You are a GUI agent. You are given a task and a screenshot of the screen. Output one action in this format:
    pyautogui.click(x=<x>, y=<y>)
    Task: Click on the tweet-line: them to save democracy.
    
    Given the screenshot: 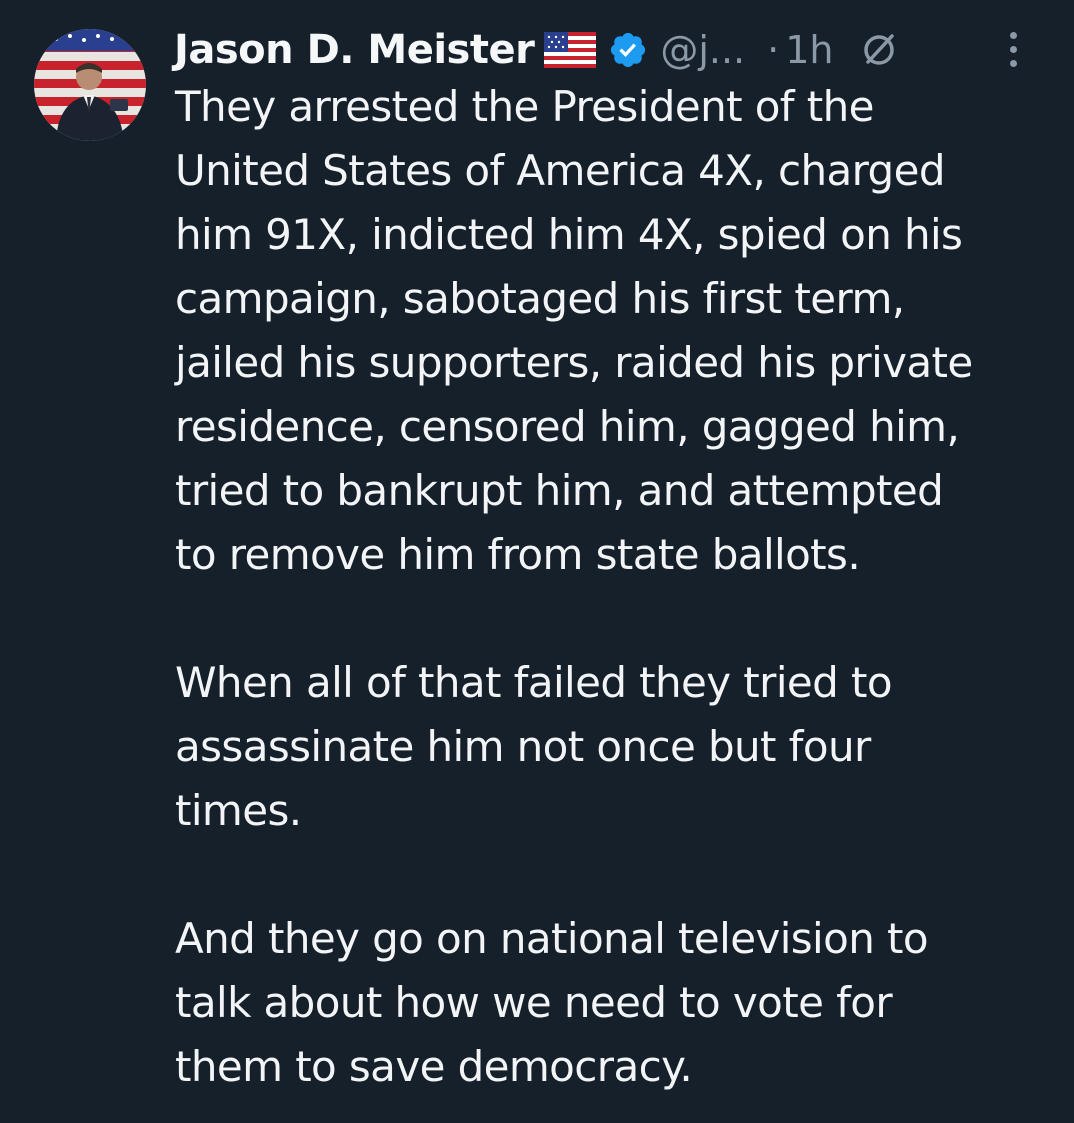 What is the action you would take?
    pyautogui.click(x=434, y=1066)
    